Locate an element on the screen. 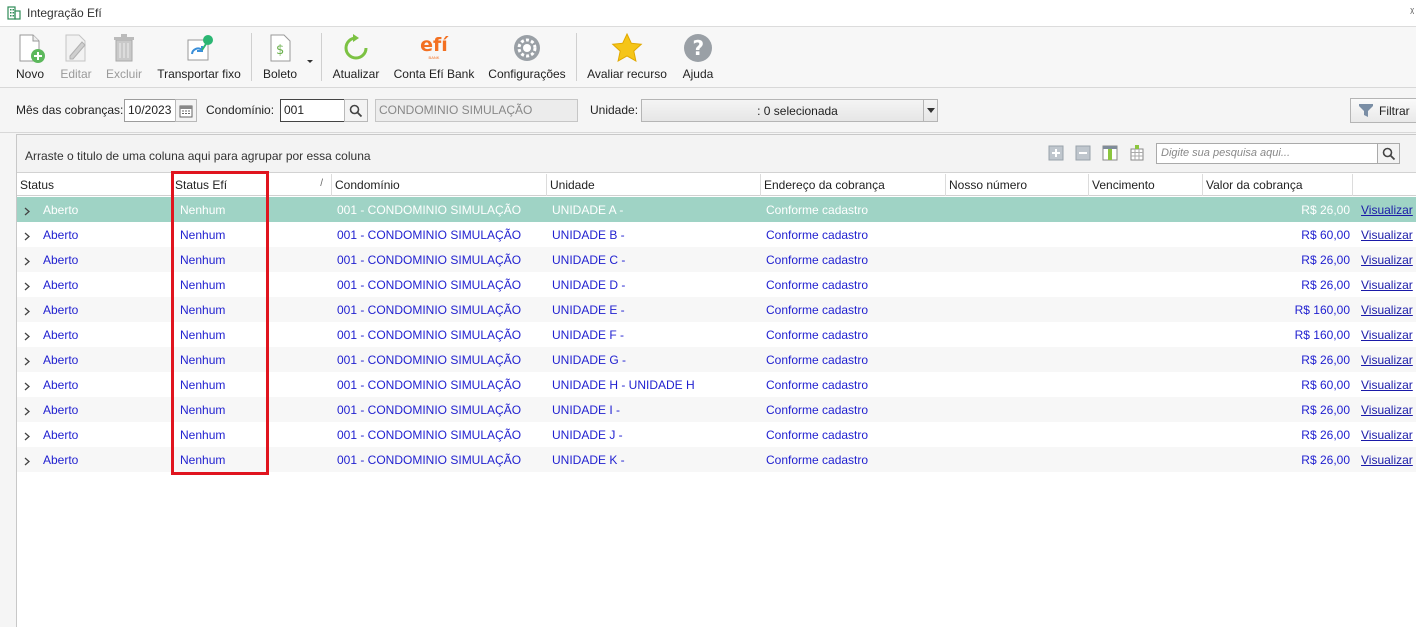 The height and width of the screenshot is (627, 1416). column-header-valor: Valor da cobrança is located at coordinates (1278, 185).